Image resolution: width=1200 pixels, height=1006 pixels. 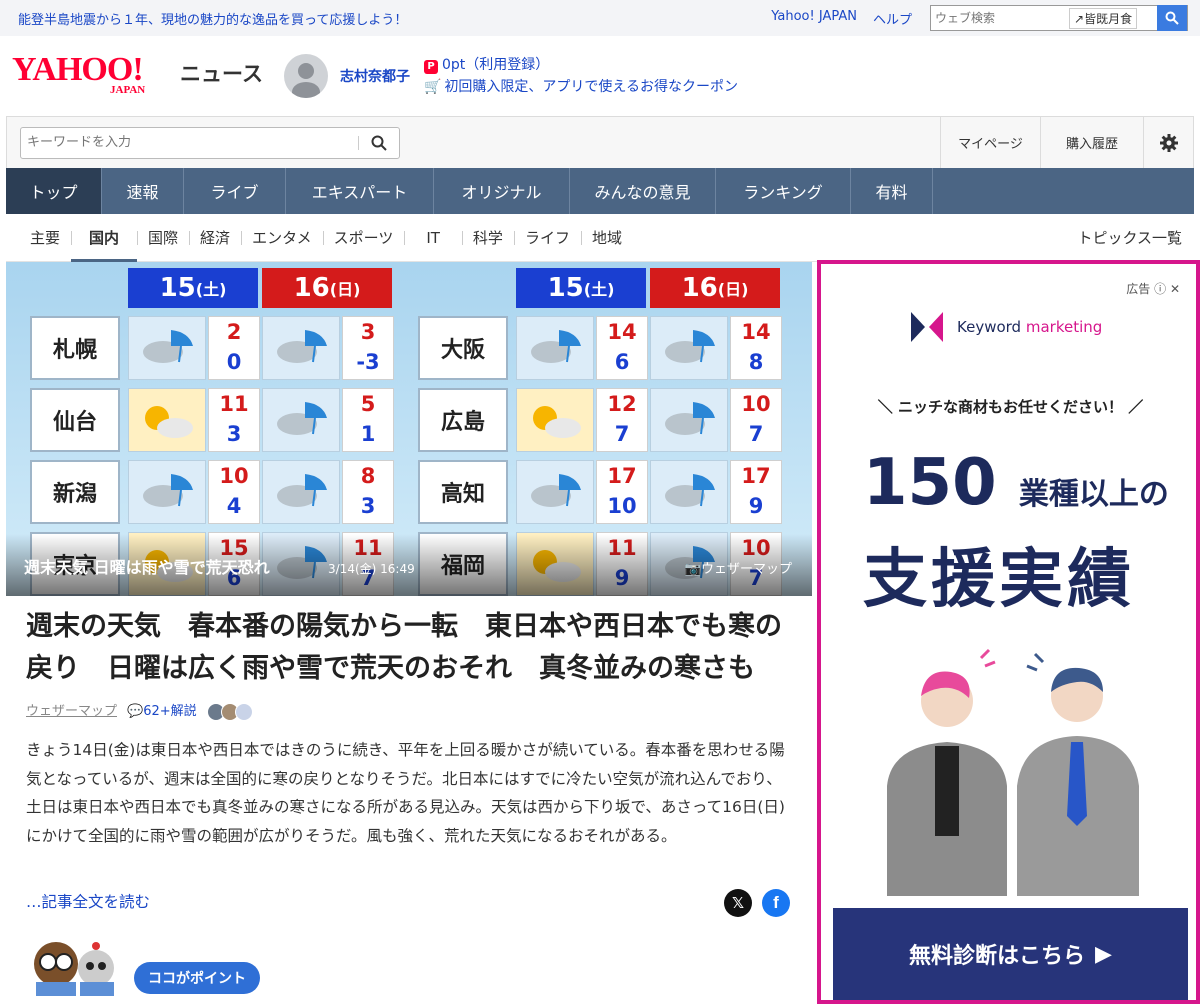 What do you see at coordinates (189, 142) in the screenshot?
I see `keyword-search-input` at bounding box center [189, 142].